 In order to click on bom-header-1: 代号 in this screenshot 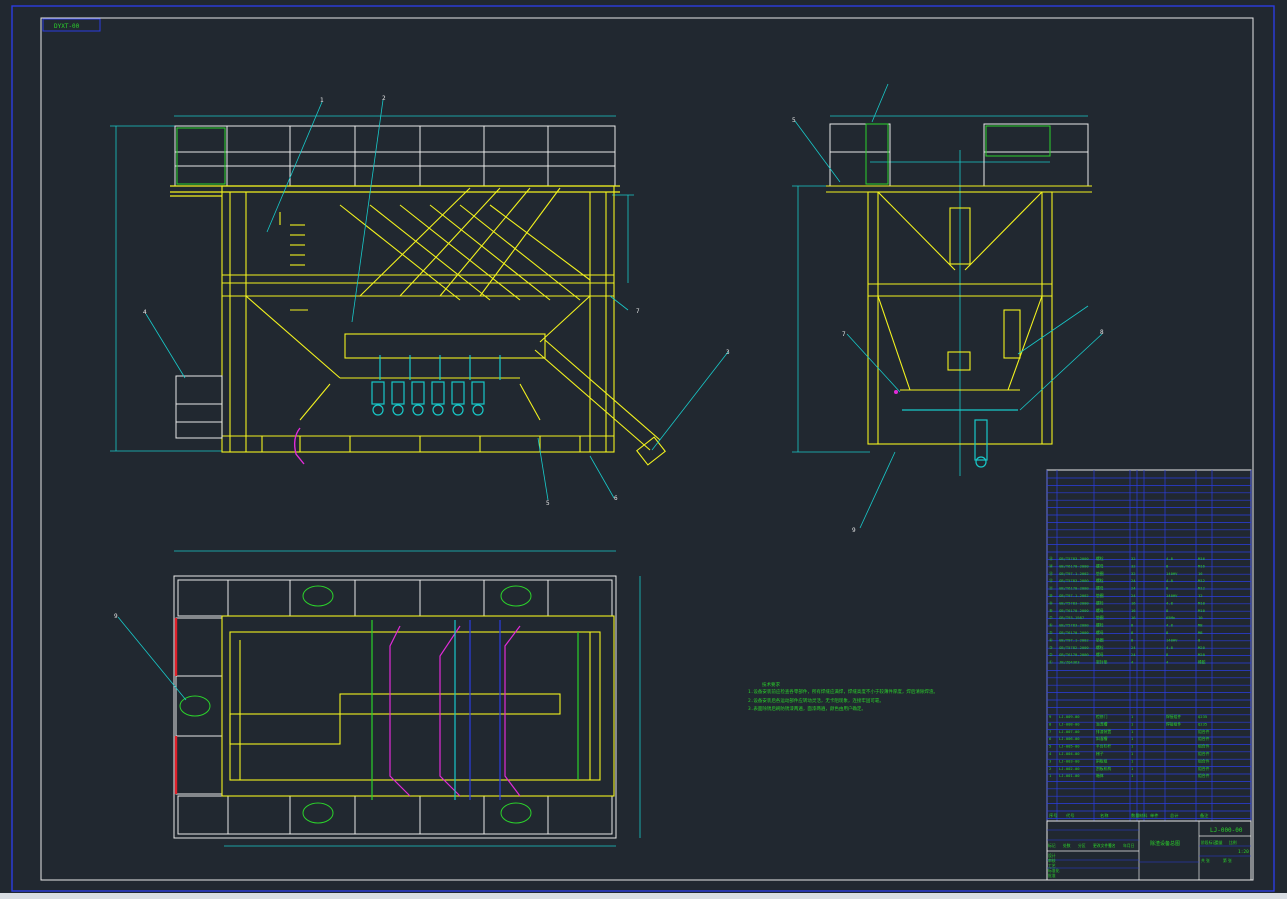, I will do `click(1070, 815)`.